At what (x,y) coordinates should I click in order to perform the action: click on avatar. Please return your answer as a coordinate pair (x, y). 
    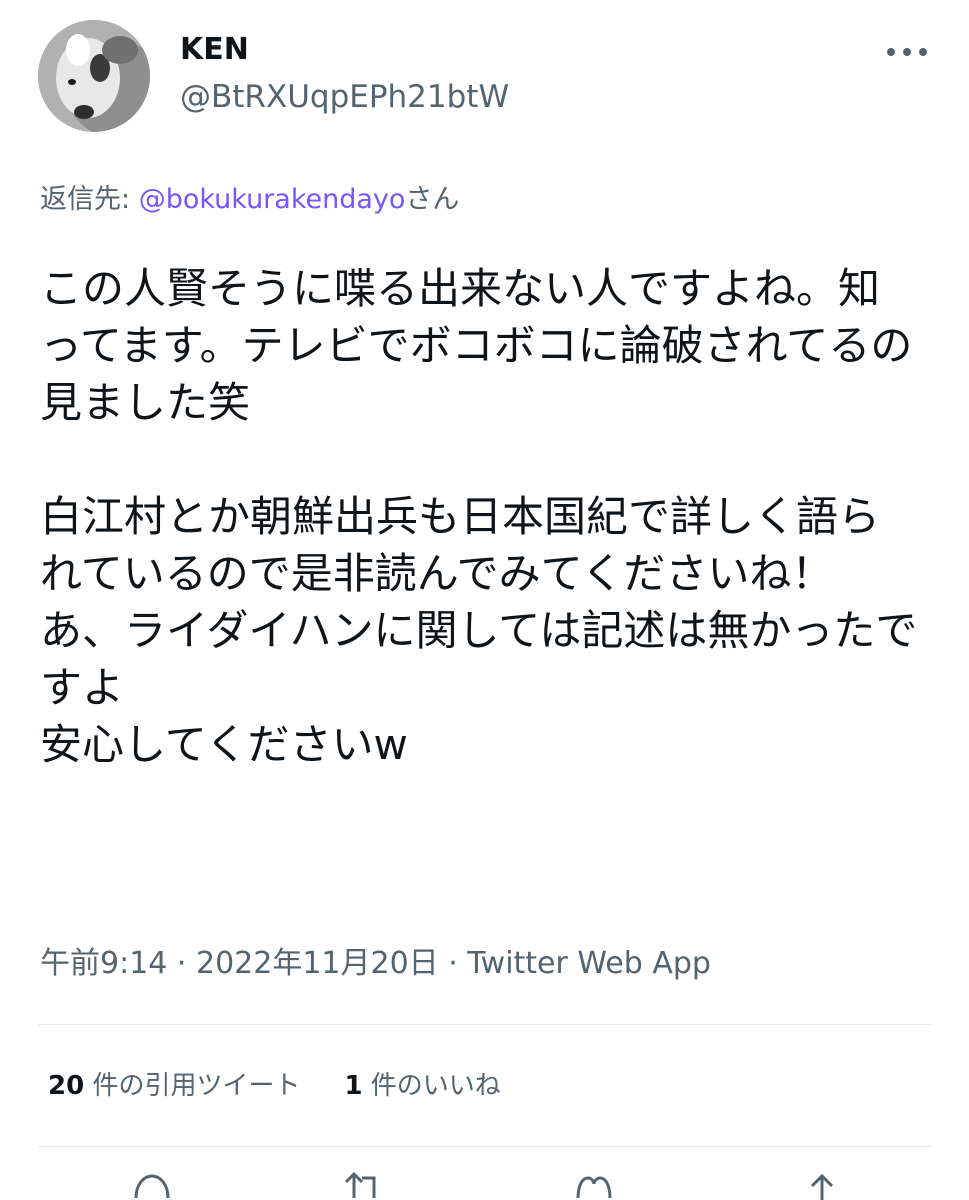
    Looking at the image, I should click on (94, 76).